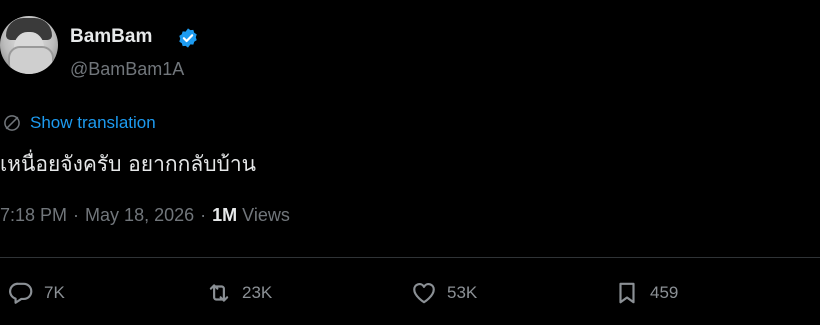 The width and height of the screenshot is (820, 325). I want to click on bookmark-button: 459, so click(646, 293).